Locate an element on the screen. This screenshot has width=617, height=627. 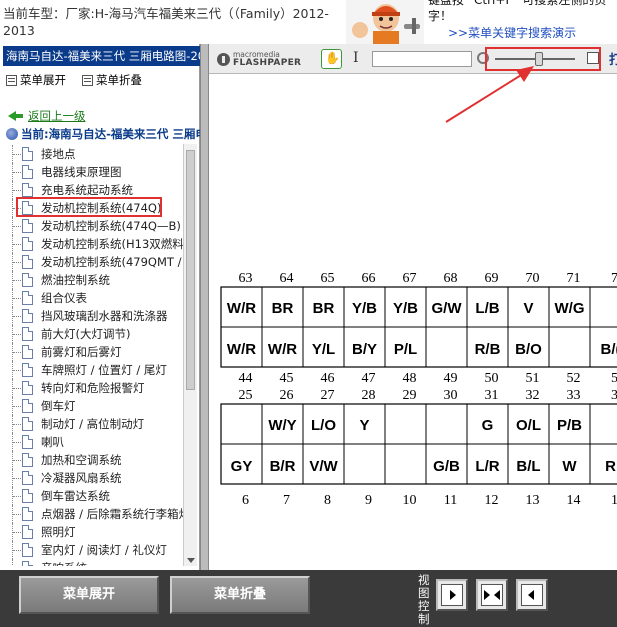
tree-item-label: 喇叭 is located at coordinates (52, 442).